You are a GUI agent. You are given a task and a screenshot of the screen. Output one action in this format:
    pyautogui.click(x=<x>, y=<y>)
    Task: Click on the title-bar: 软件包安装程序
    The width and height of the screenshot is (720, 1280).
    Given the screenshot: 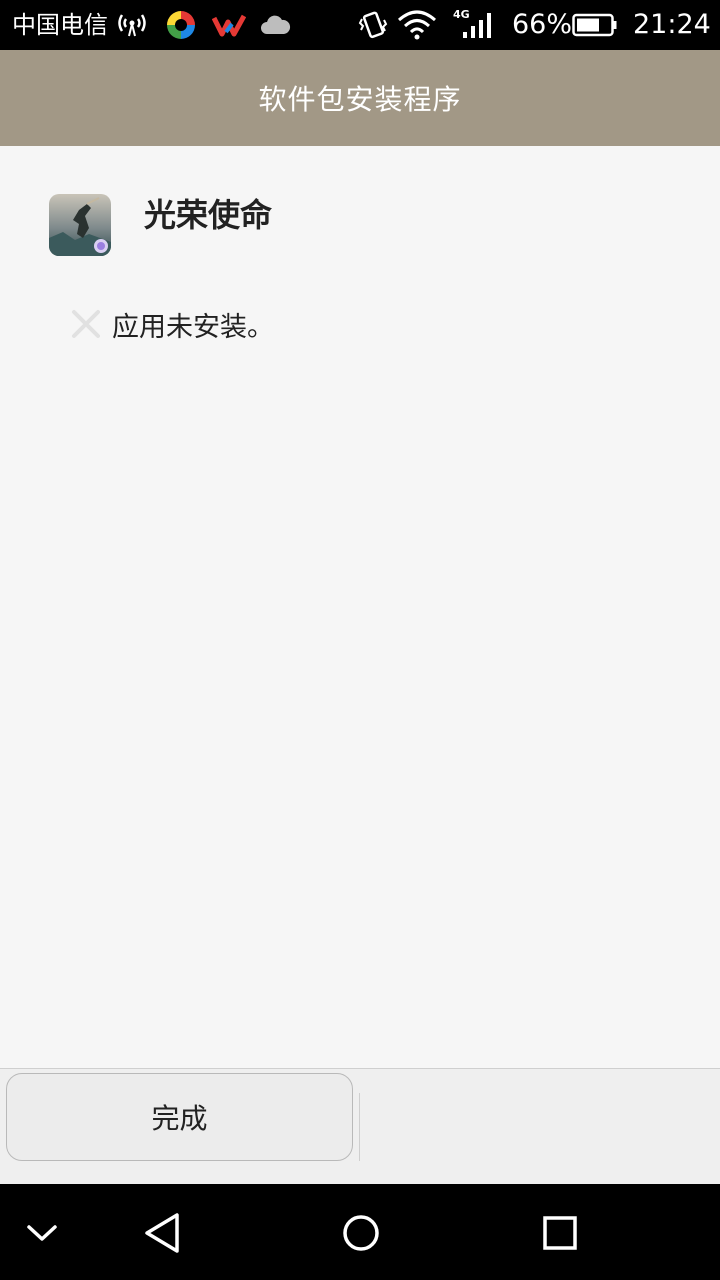 What is the action you would take?
    pyautogui.click(x=360, y=98)
    